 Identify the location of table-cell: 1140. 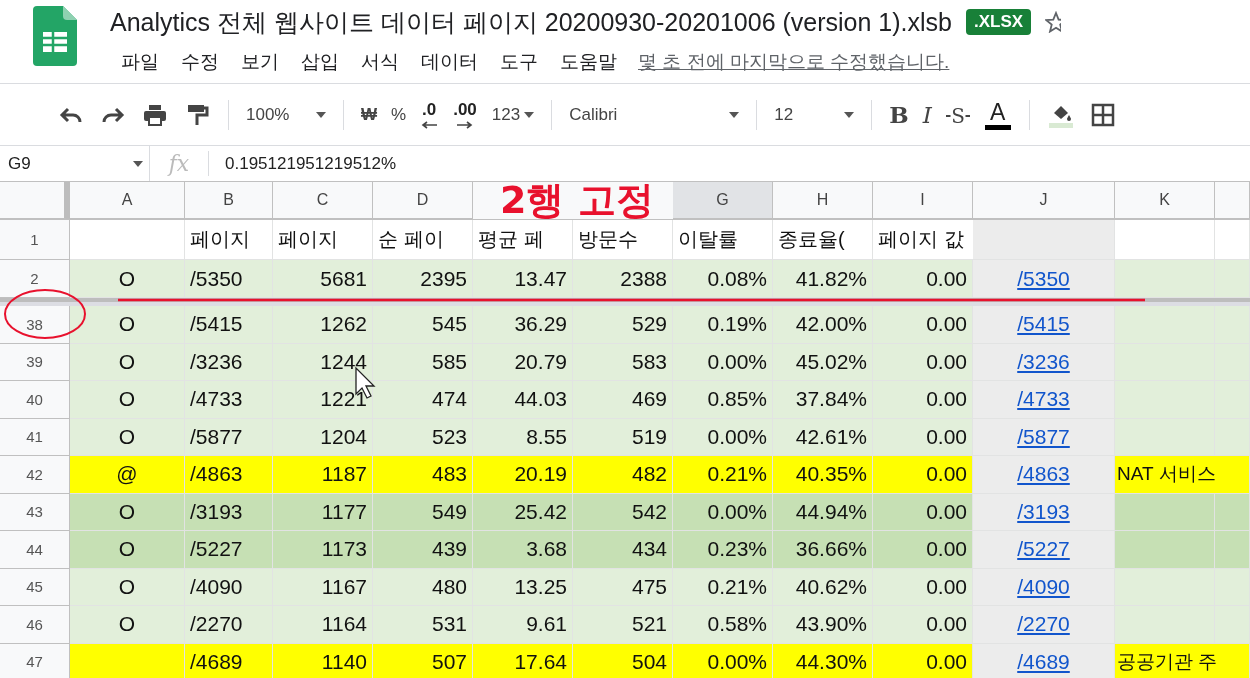
(323, 660).